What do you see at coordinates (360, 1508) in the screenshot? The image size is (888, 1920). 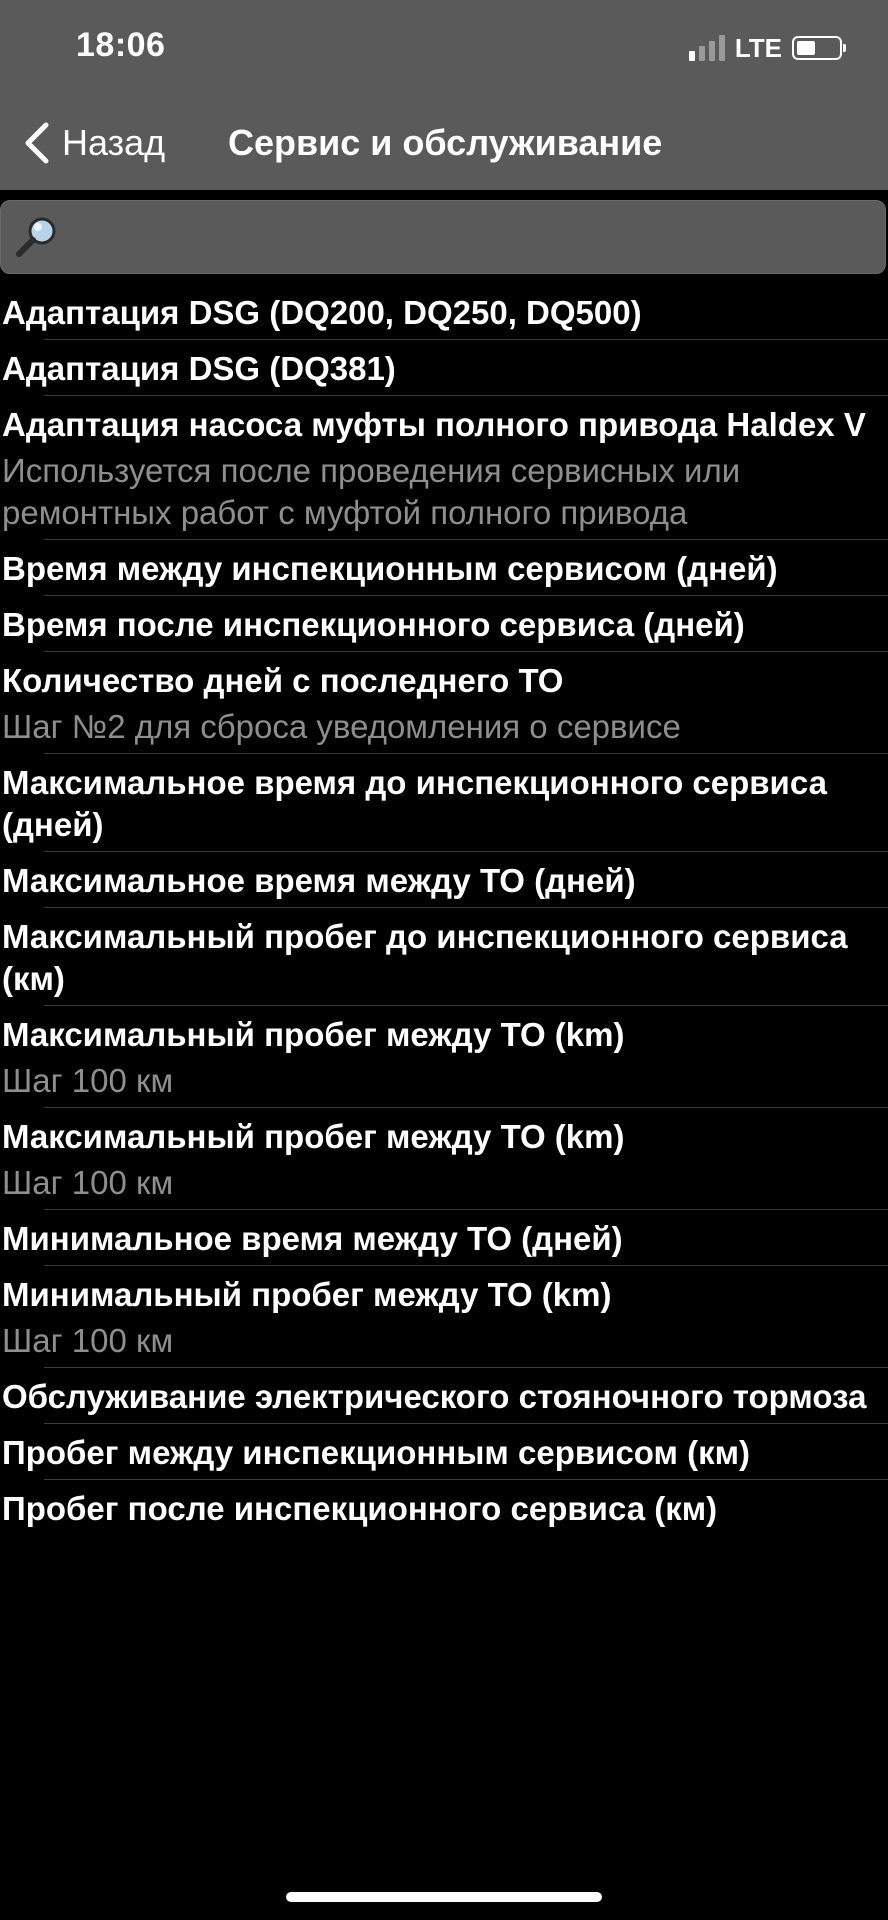 I see `list-item-title: Пробег после инспекционного сервиса (км)` at bounding box center [360, 1508].